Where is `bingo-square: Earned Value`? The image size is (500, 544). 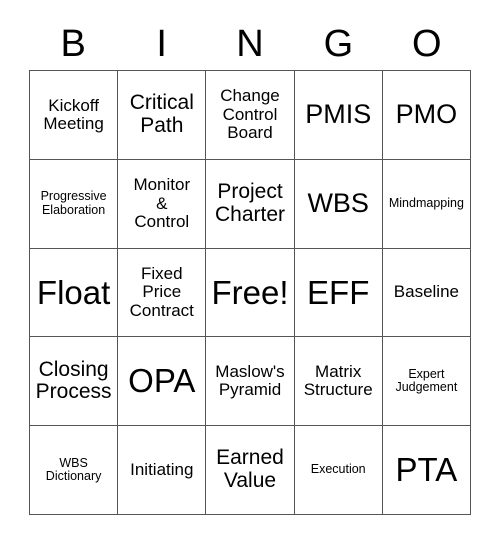 bingo-square: Earned Value is located at coordinates (250, 470).